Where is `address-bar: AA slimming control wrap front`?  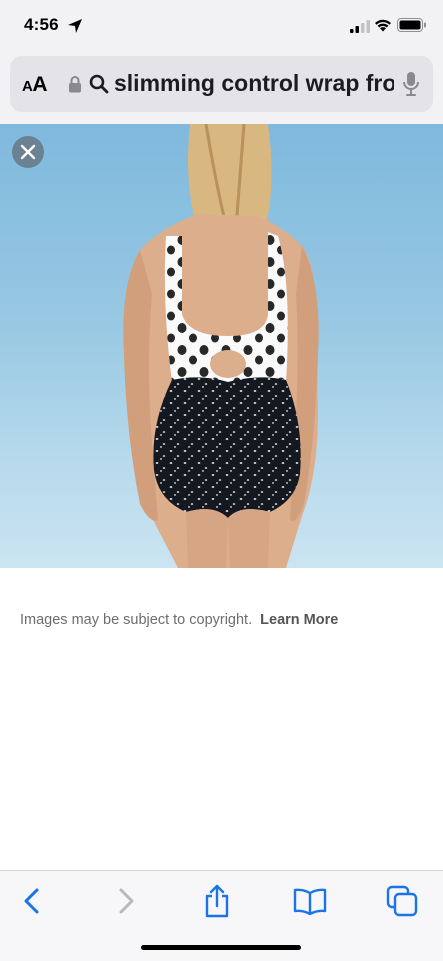 address-bar: AA slimming control wrap front is located at coordinates (221, 84).